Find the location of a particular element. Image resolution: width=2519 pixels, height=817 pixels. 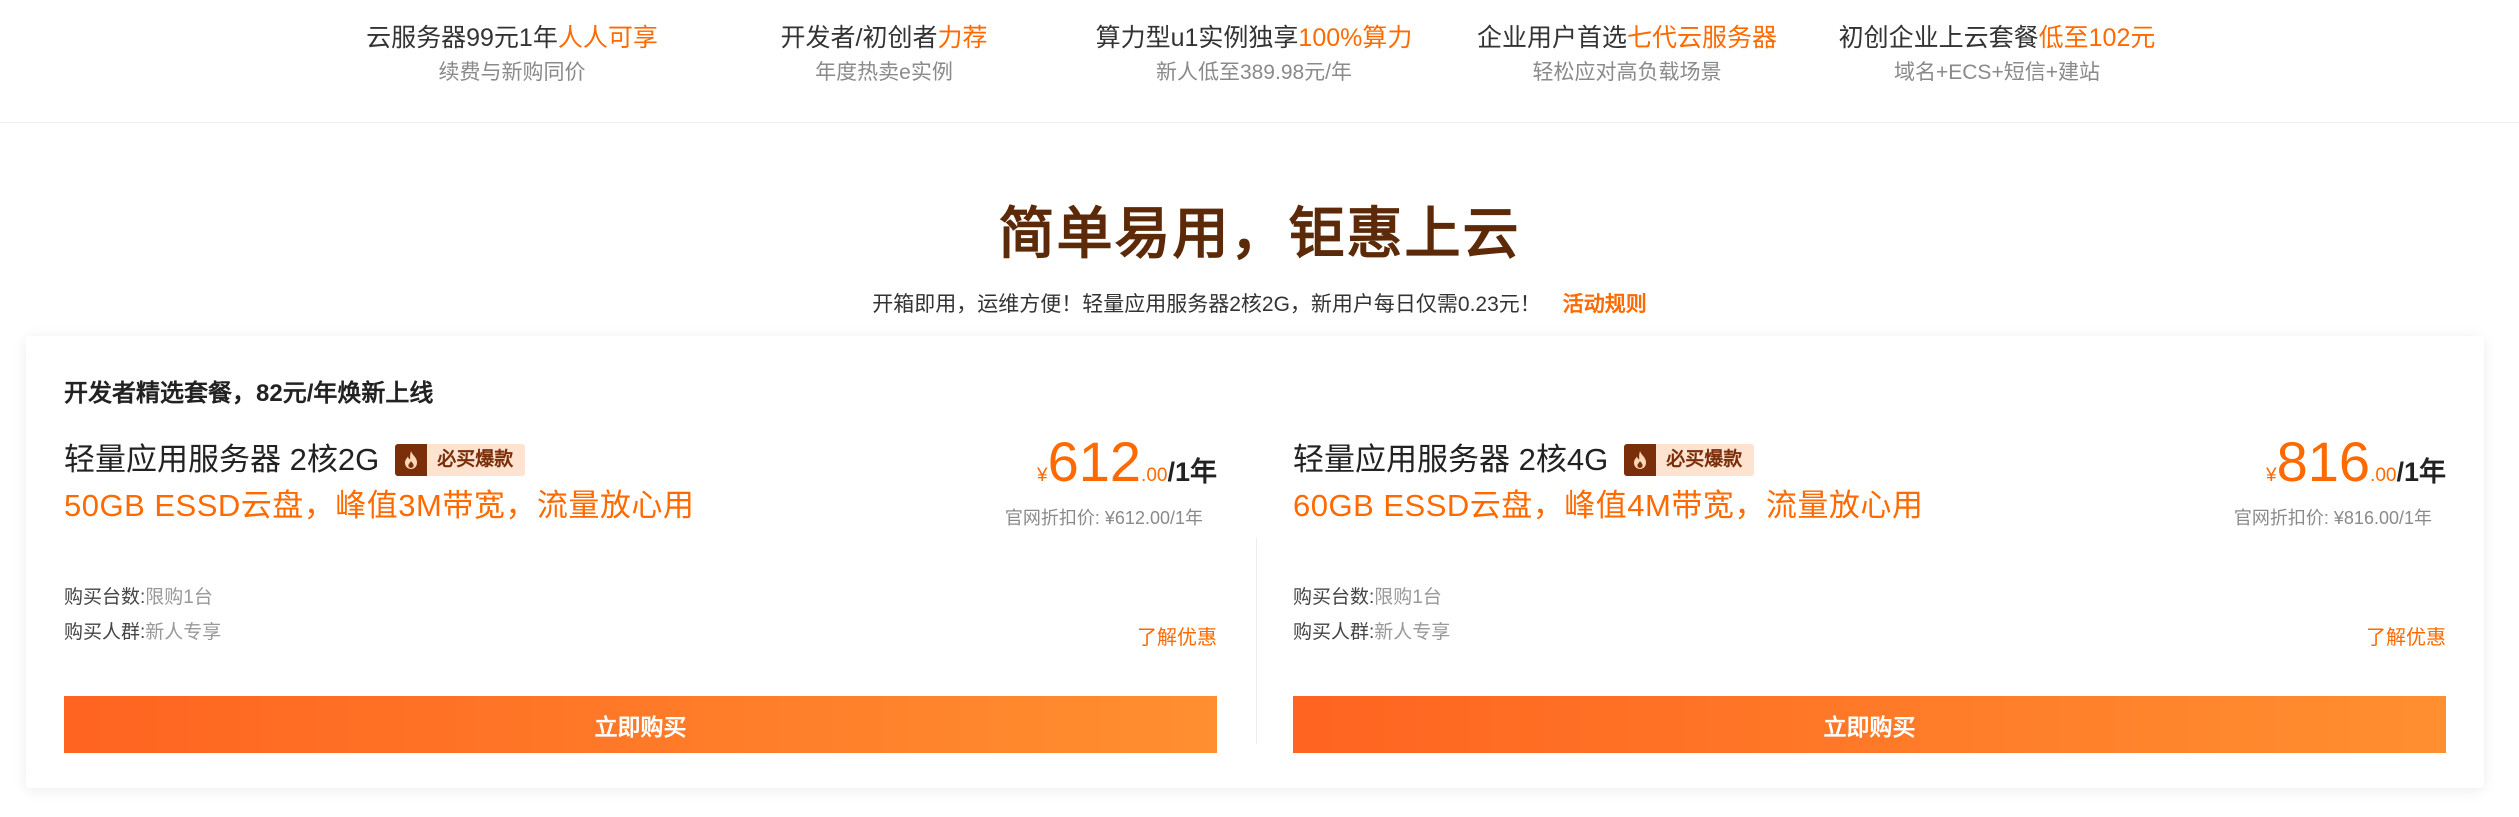

page-subline: 开箱即用，运维方便！轻量应用服务器2核2G，新用户每日仅需0.23元！ 活动规则 is located at coordinates (1259, 305).